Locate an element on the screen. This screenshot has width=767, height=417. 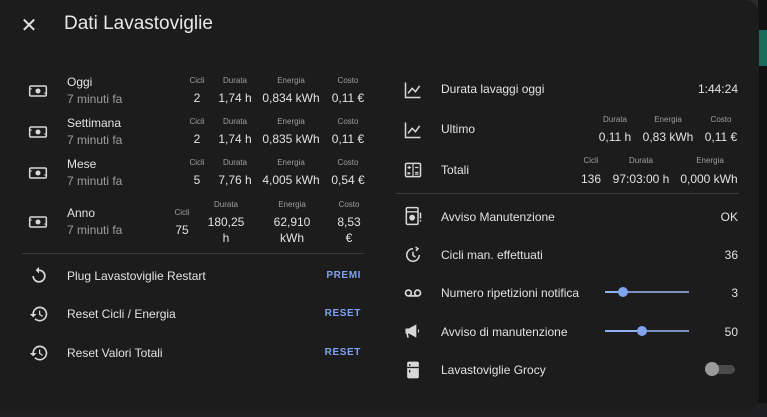
avviso-di-manutenzione-label: Avviso di manutenzione is located at coordinates (504, 332).